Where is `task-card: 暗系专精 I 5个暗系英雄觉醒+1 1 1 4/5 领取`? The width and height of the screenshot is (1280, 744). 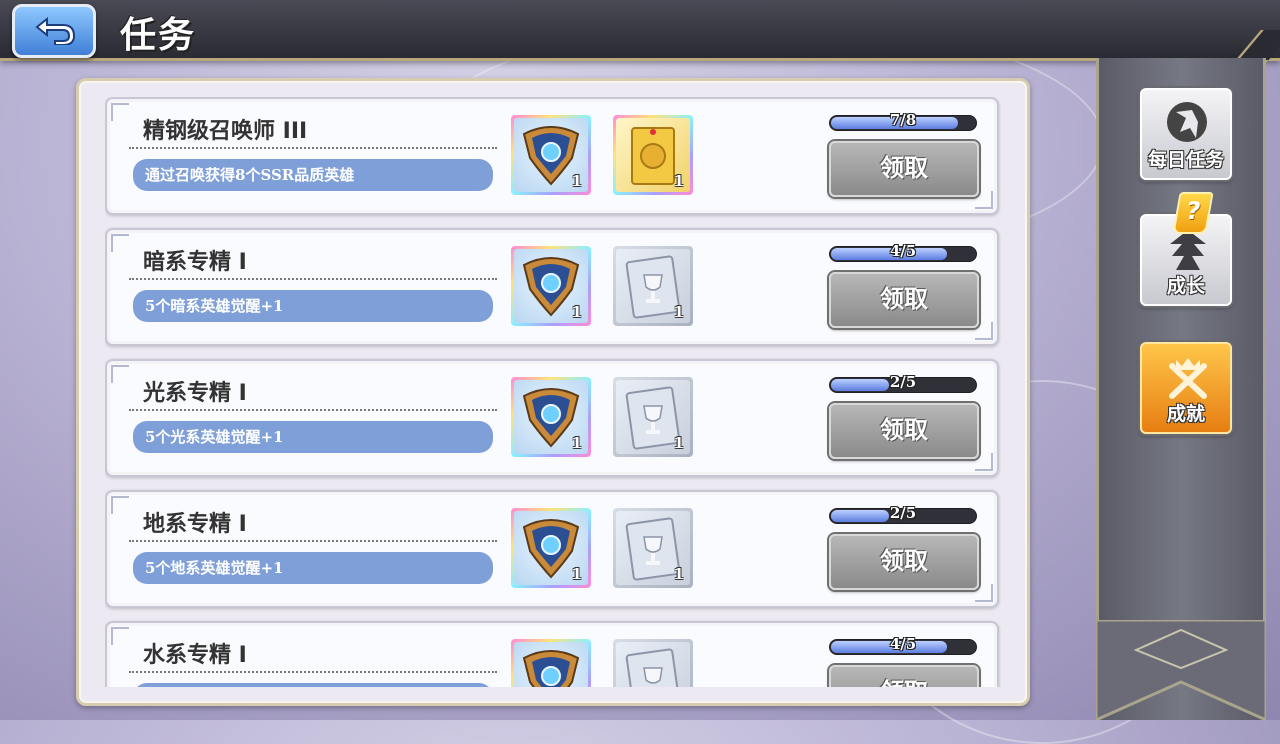
task-card: 暗系专精 I 5个暗系英雄觉醒+1 1 1 4/5 领取 is located at coordinates (552, 287).